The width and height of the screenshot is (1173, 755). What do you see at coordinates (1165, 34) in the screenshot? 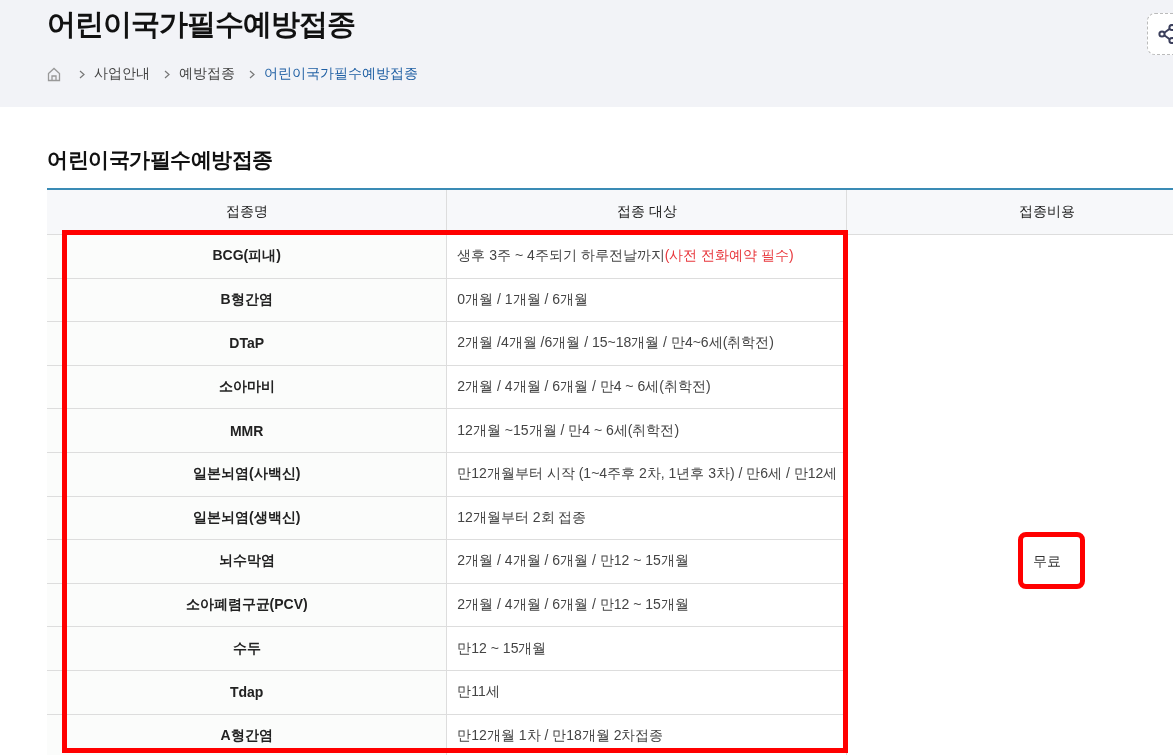
I see `share-icon` at bounding box center [1165, 34].